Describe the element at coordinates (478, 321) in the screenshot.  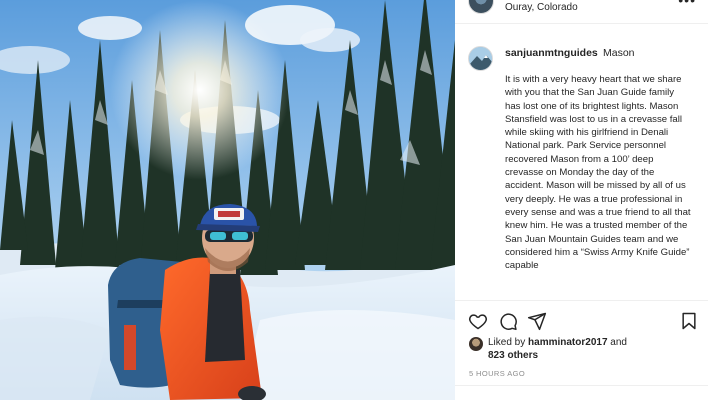
I see `heart-icon` at that location.